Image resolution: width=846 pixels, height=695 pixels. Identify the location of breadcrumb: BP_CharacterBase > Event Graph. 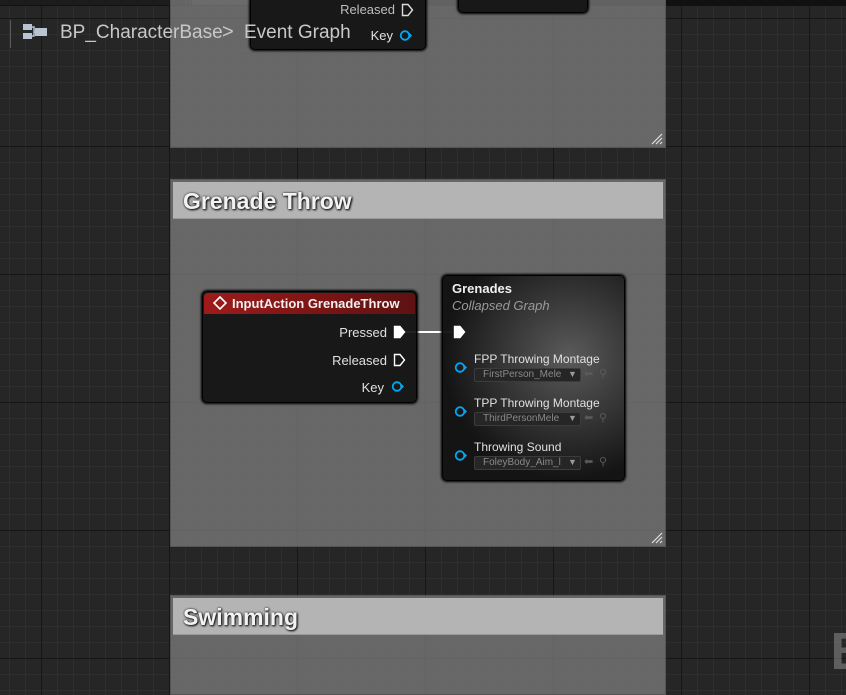
(423, 28).